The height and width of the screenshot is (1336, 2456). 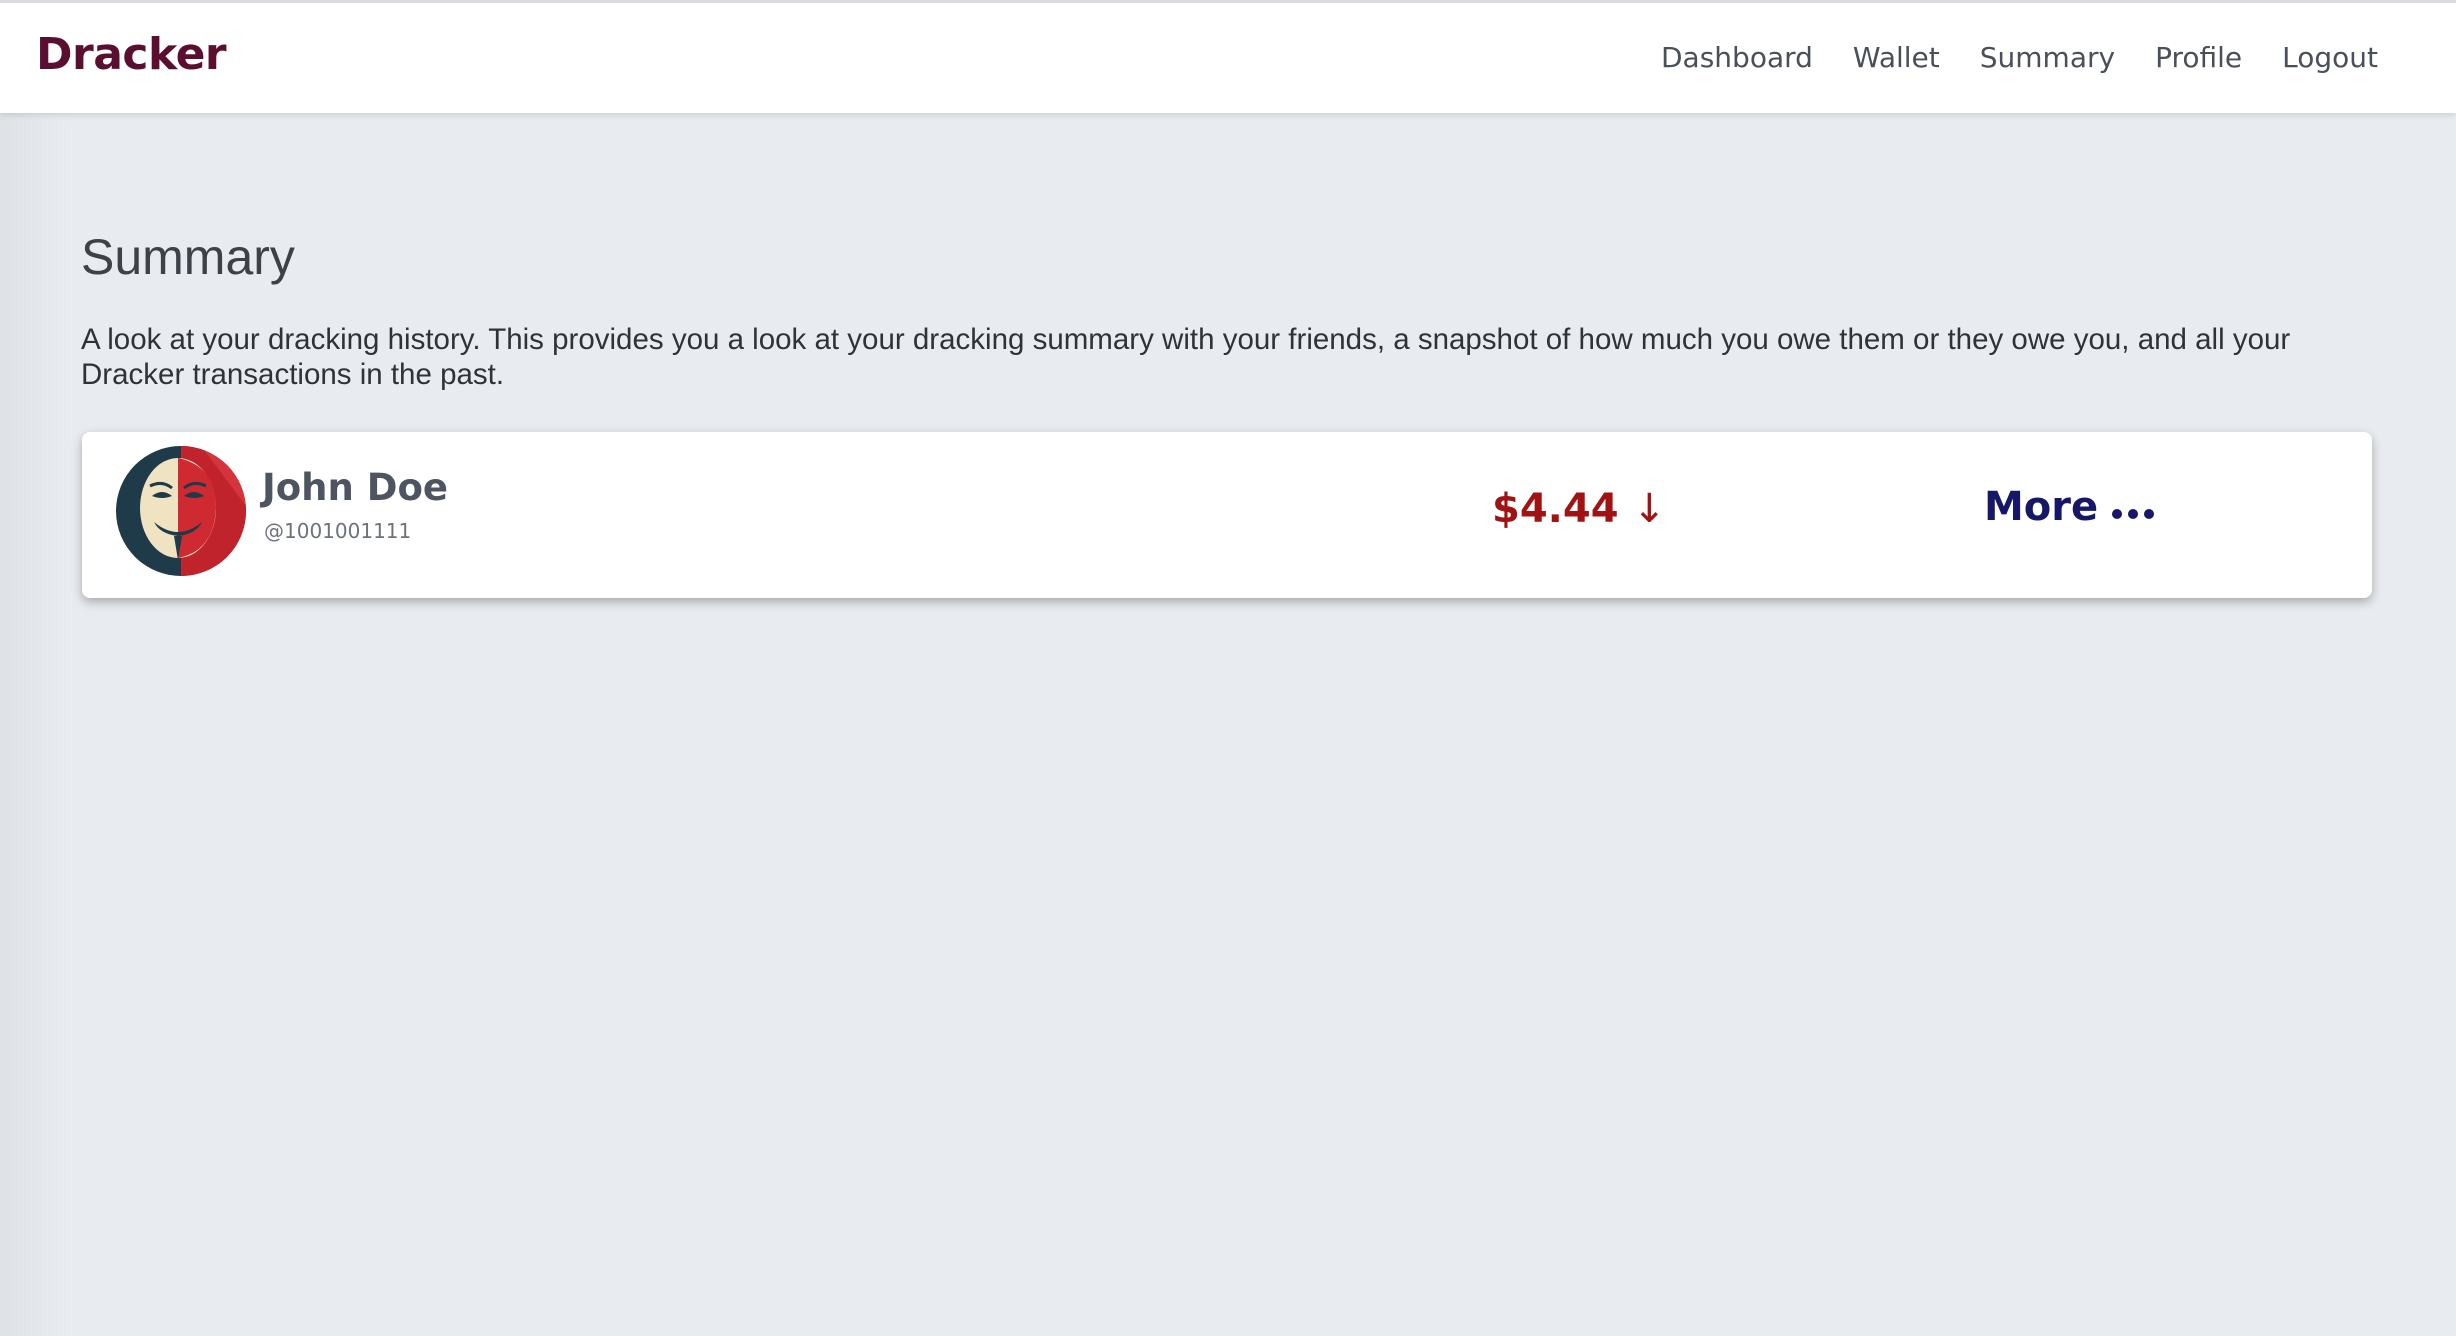 I want to click on balance-value: $4.44, so click(x=1555, y=509).